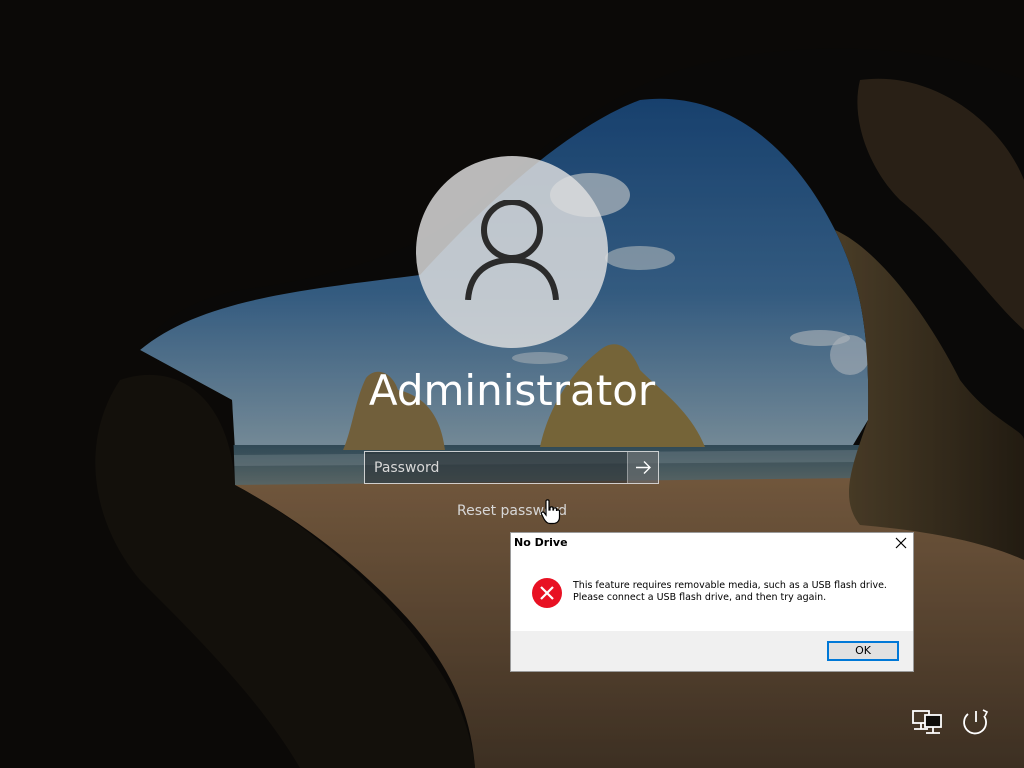 This screenshot has height=768, width=1024. I want to click on network-icon, so click(927, 723).